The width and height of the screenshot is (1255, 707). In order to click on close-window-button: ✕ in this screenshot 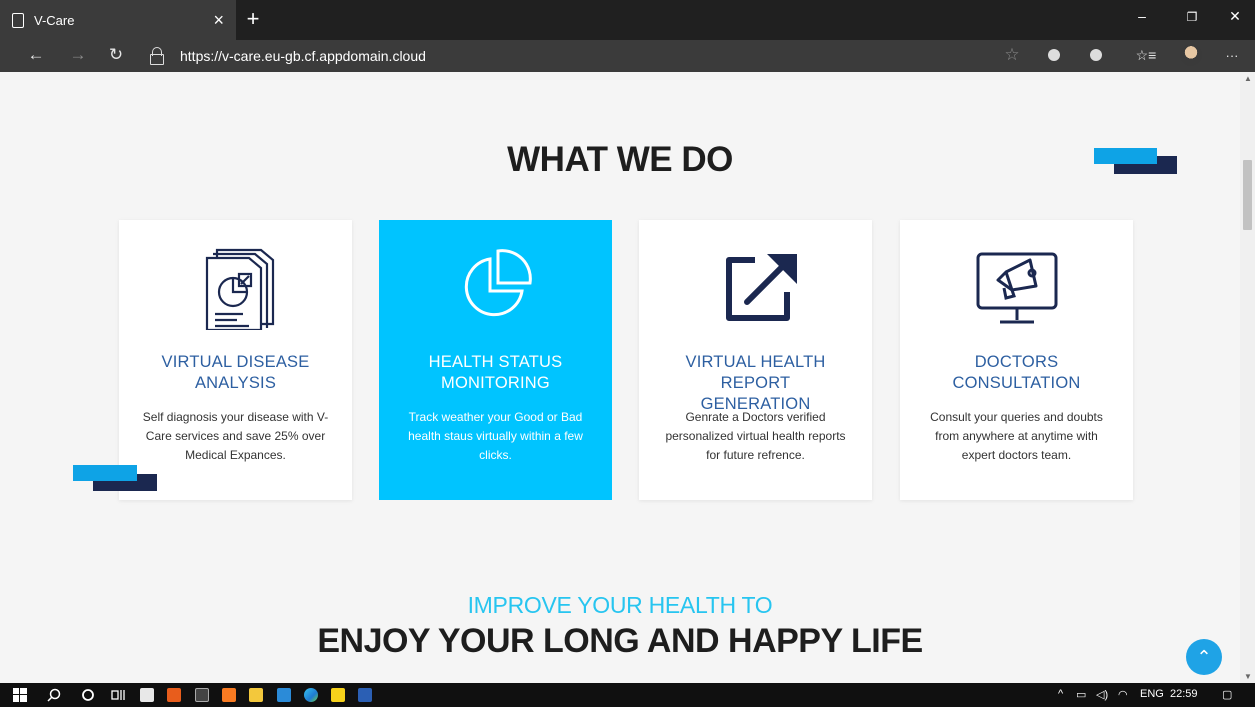, I will do `click(1235, 16)`.